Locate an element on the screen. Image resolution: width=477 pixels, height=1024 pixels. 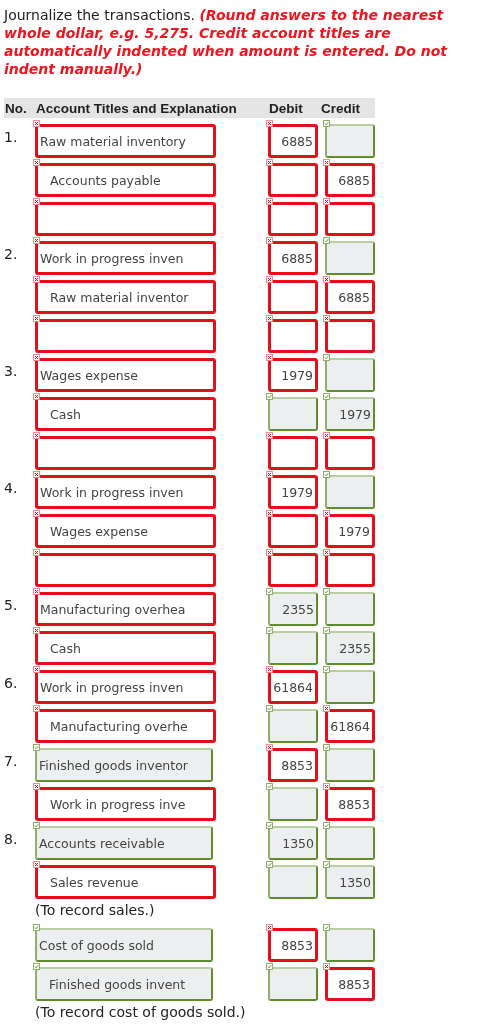
debit-header: Debit is located at coordinates (286, 108).